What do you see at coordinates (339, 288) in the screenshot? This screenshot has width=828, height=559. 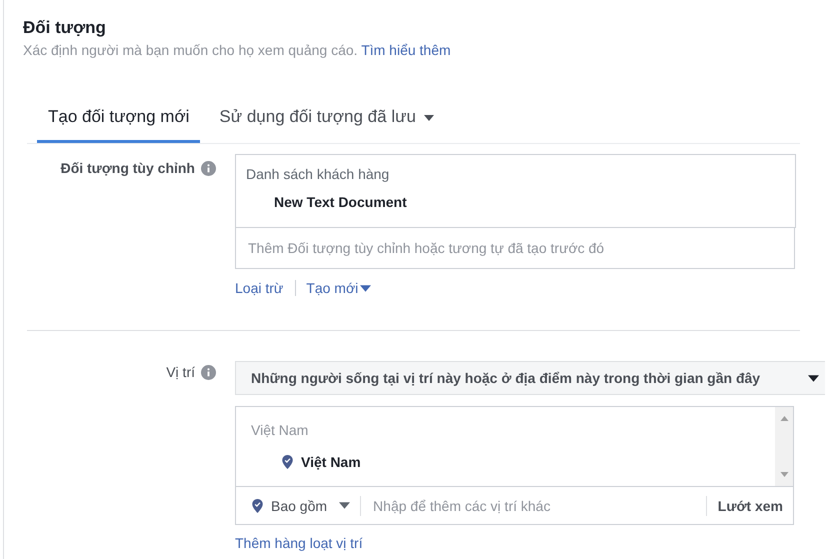 I see `action-link: Tạo mới` at bounding box center [339, 288].